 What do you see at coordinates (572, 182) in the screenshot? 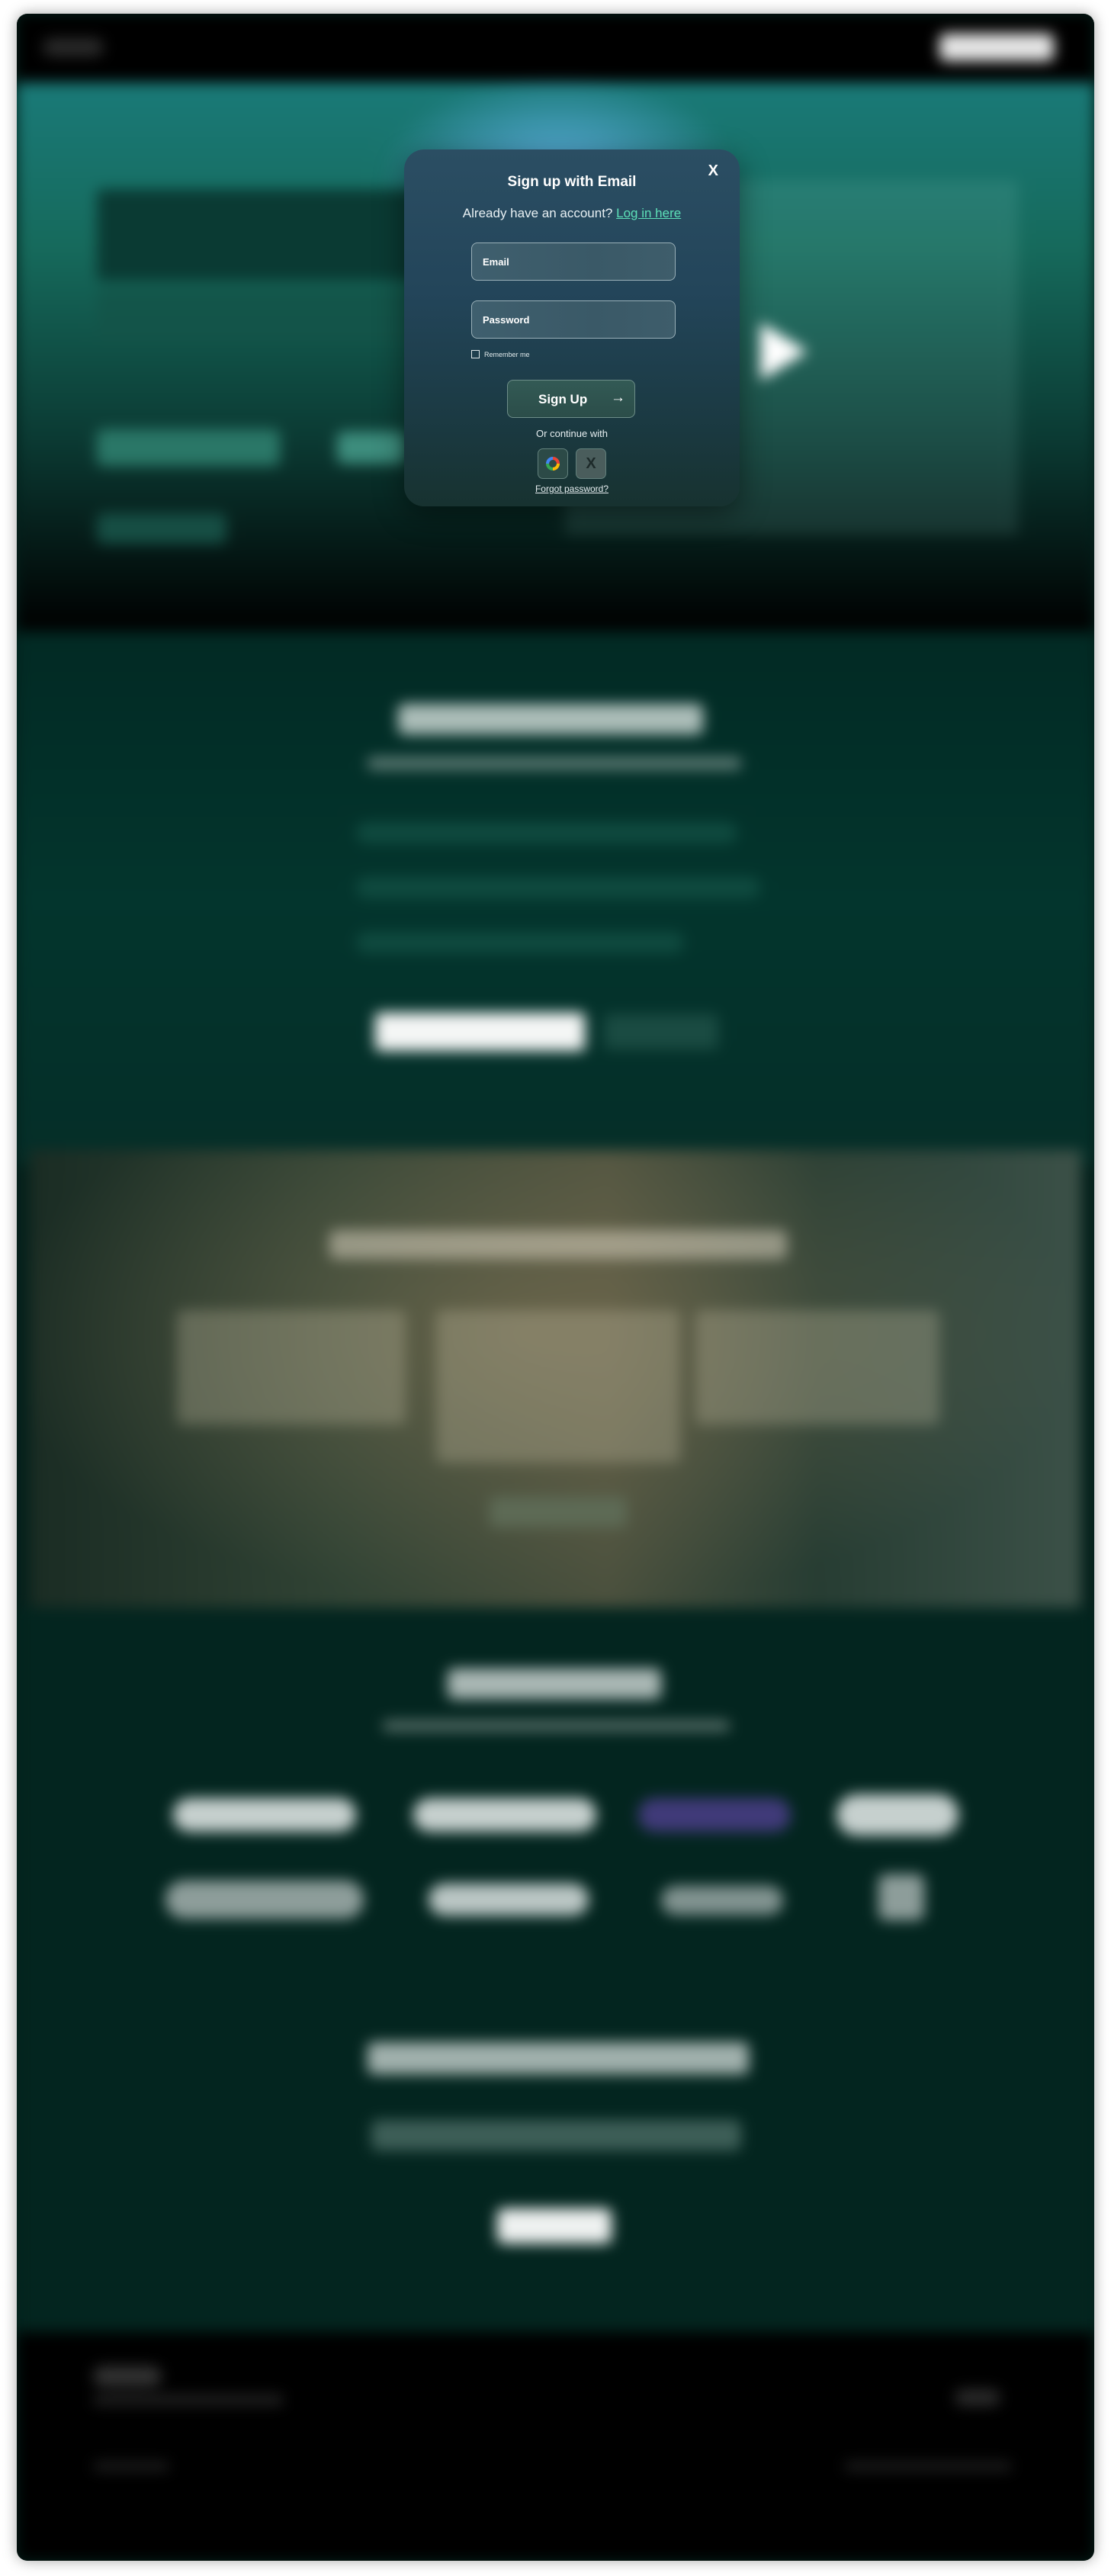
I see `modal-title: Sign up with Email` at bounding box center [572, 182].